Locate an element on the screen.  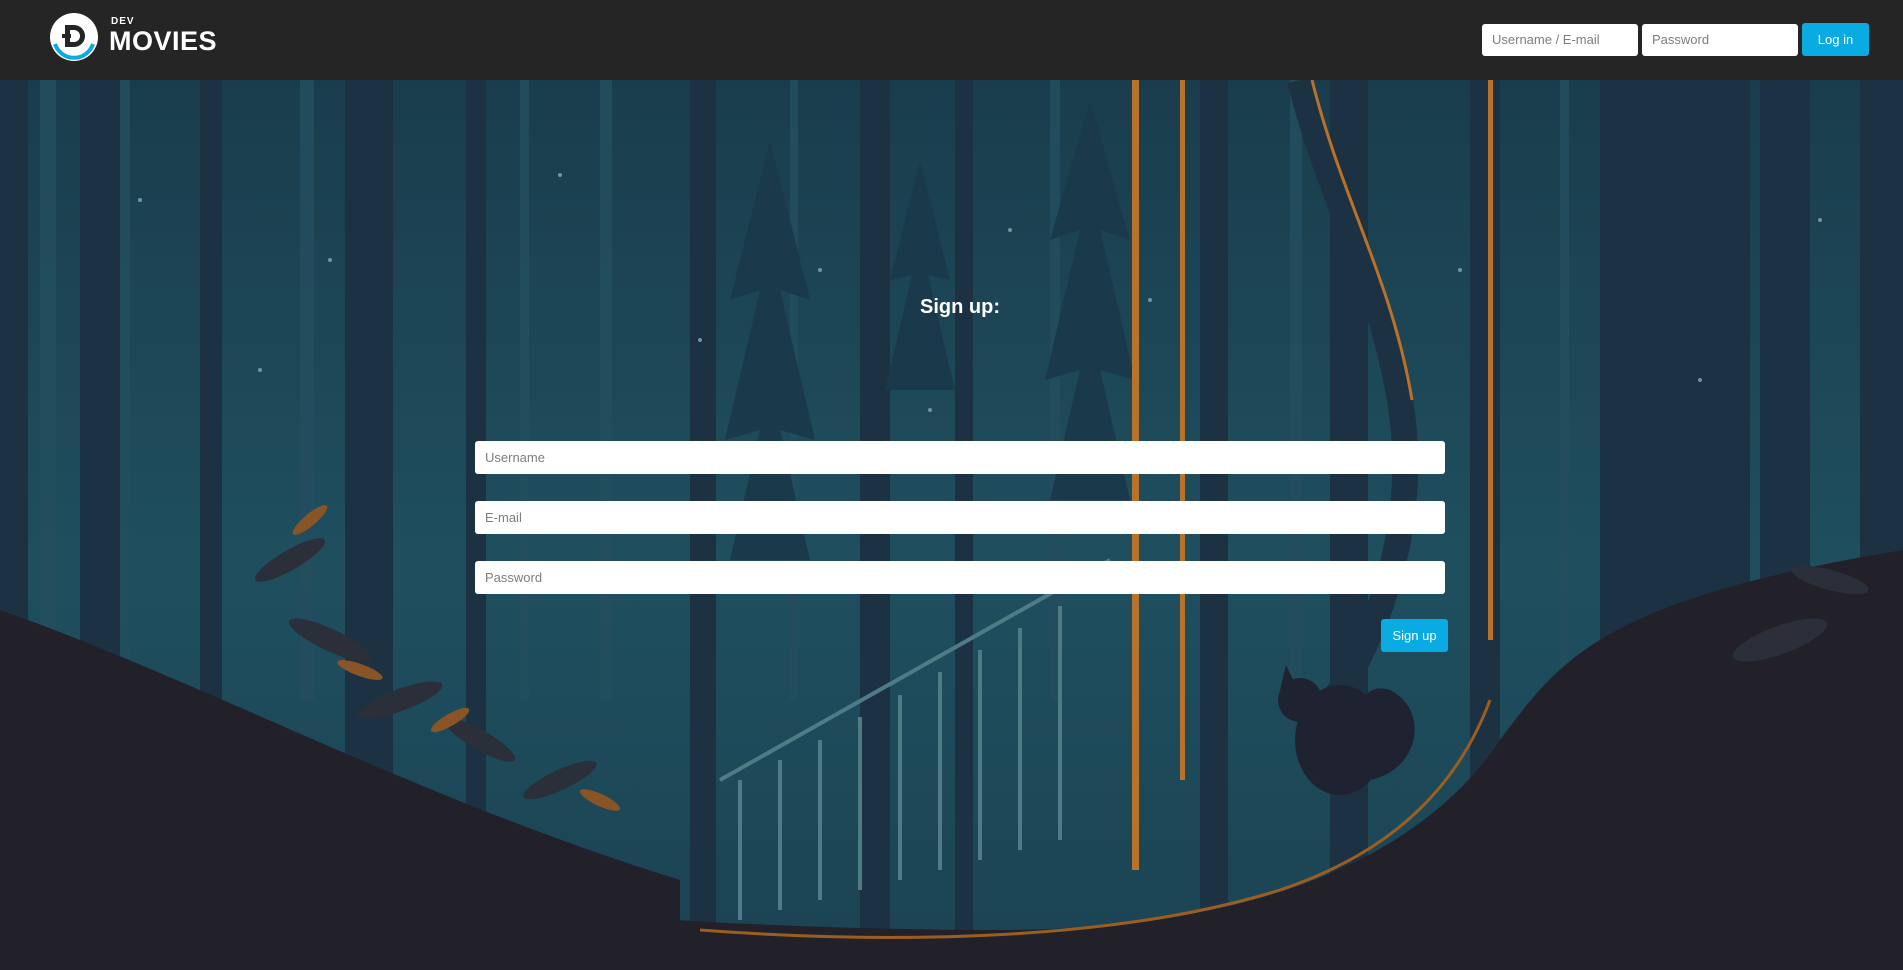
header-login-form: Log in is located at coordinates (1675, 39).